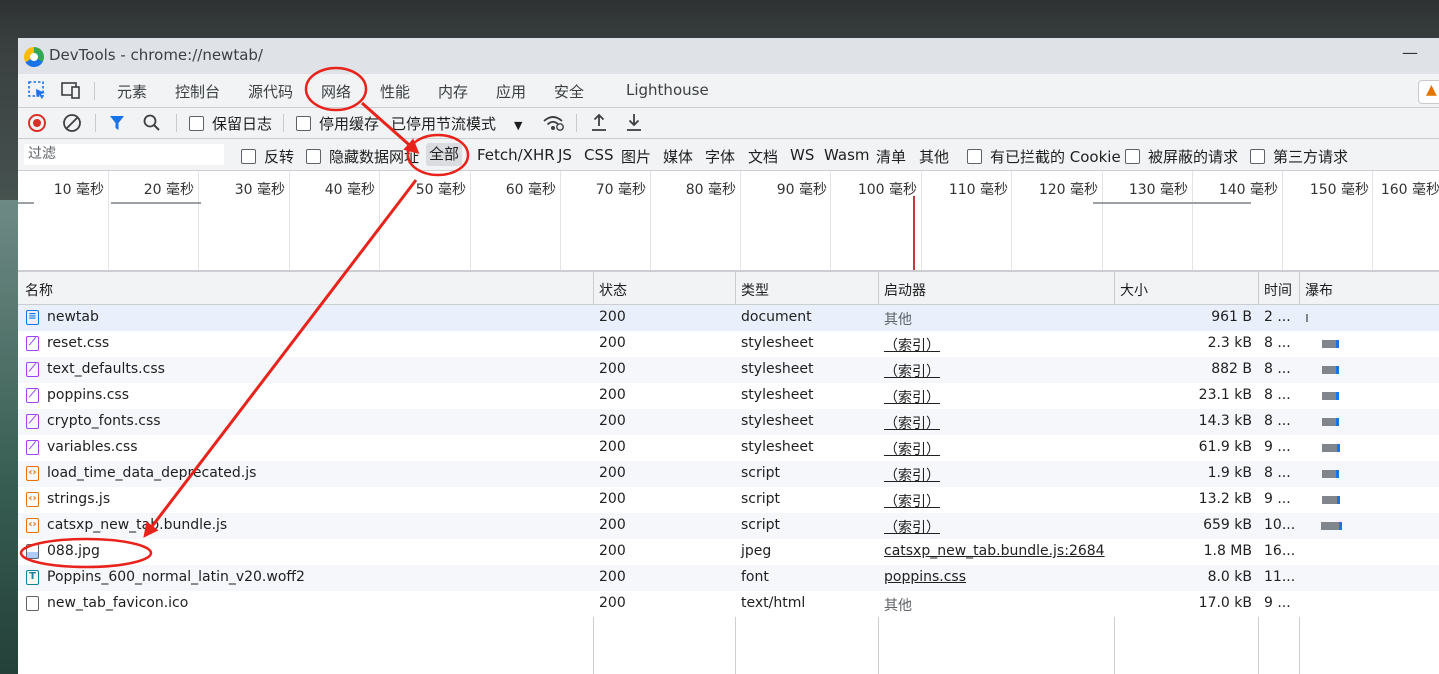 The image size is (1439, 674). I want to click on minimize-button: —, so click(1410, 54).